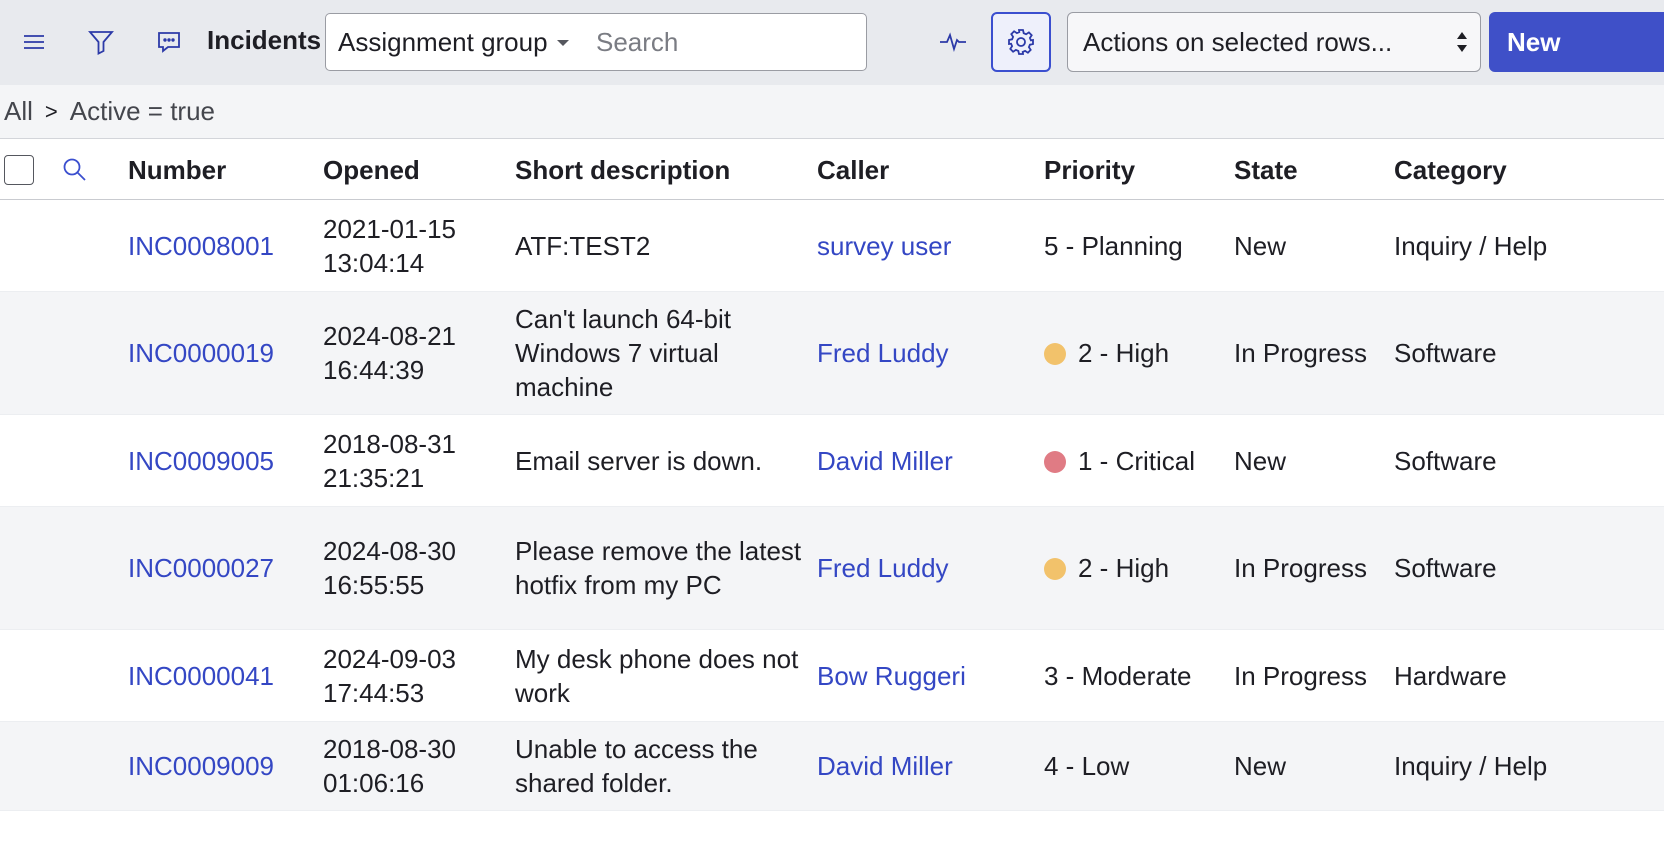 Image resolution: width=1664 pixels, height=858 pixels. What do you see at coordinates (264, 40) in the screenshot?
I see `page-title: Incidents` at bounding box center [264, 40].